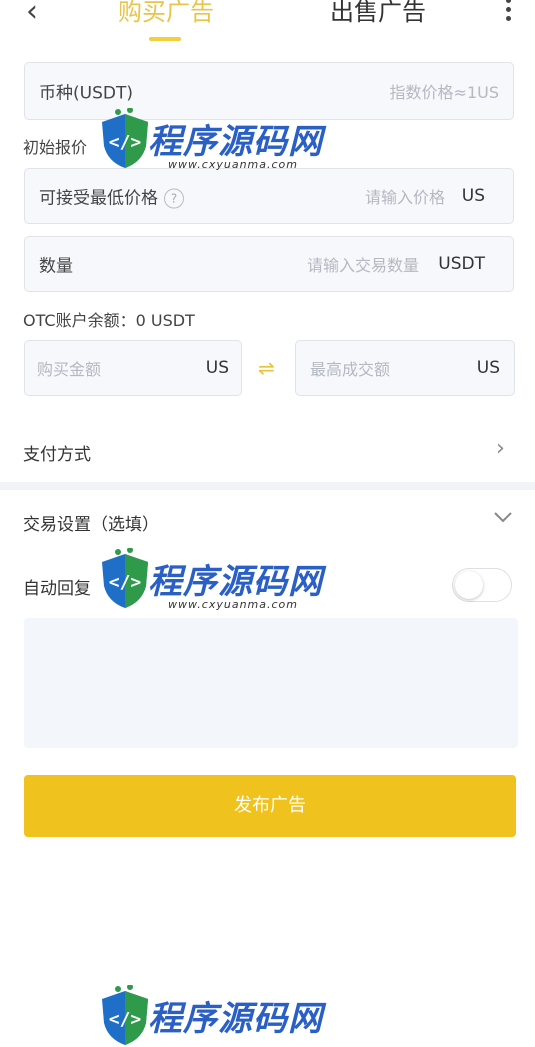 The width and height of the screenshot is (535, 1047). I want to click on buy-amount-field: 购买金额 US, so click(133, 368).